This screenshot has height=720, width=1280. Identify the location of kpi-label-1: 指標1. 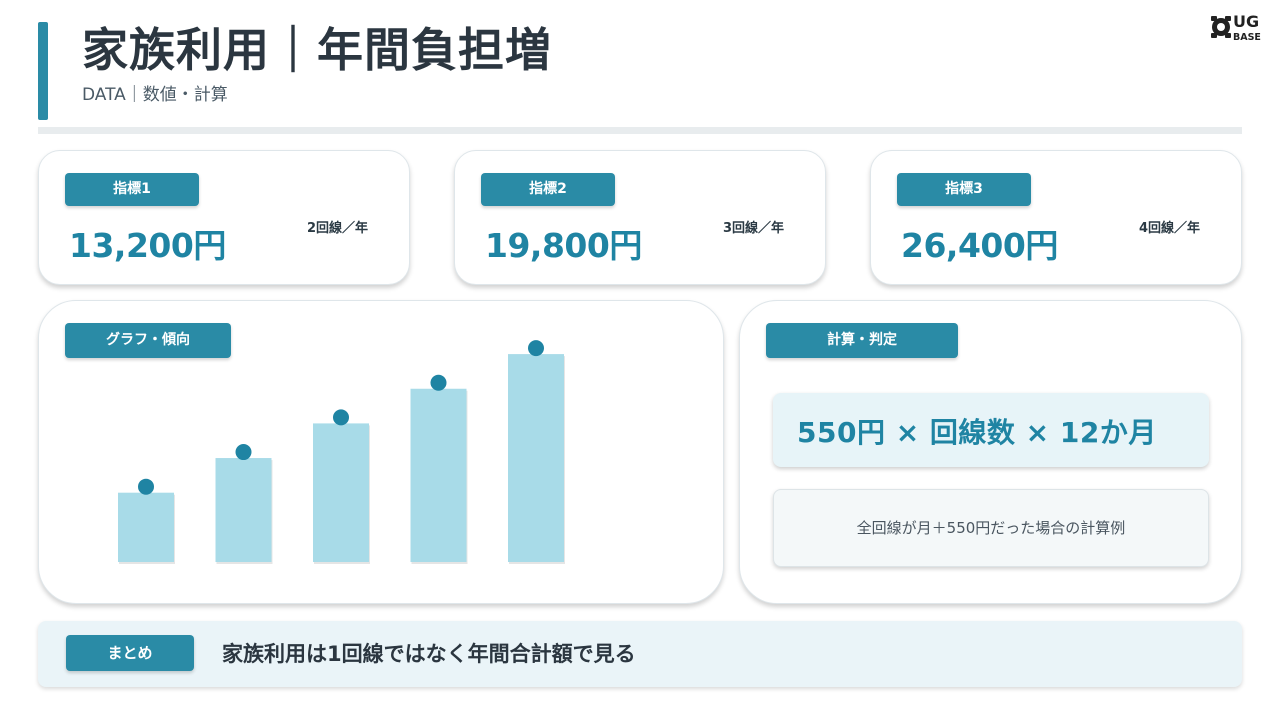
(132, 189).